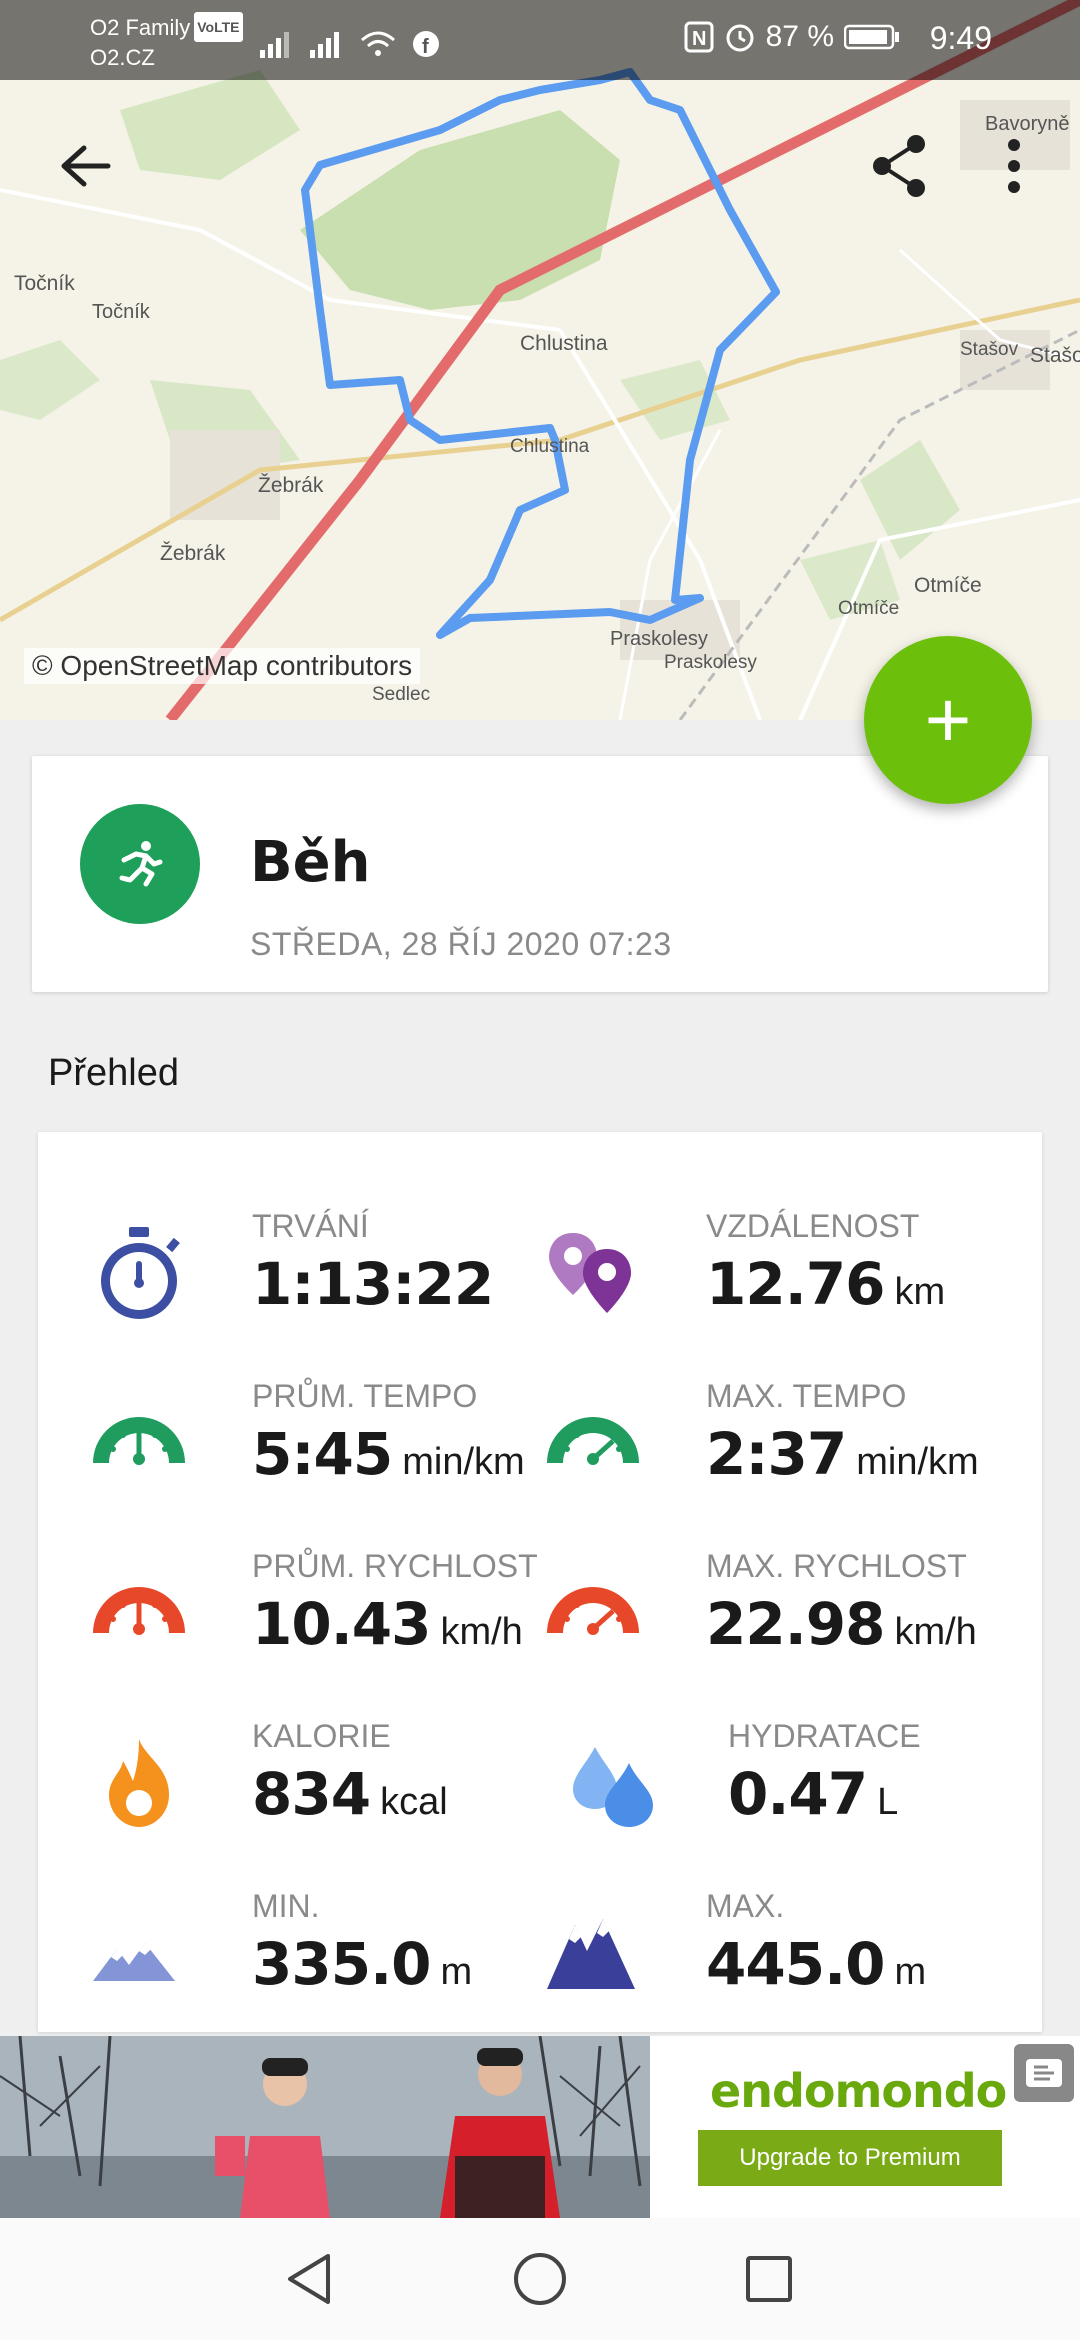  Describe the element at coordinates (858, 2091) in the screenshot. I see `endomondo-logo: endomondo` at that location.